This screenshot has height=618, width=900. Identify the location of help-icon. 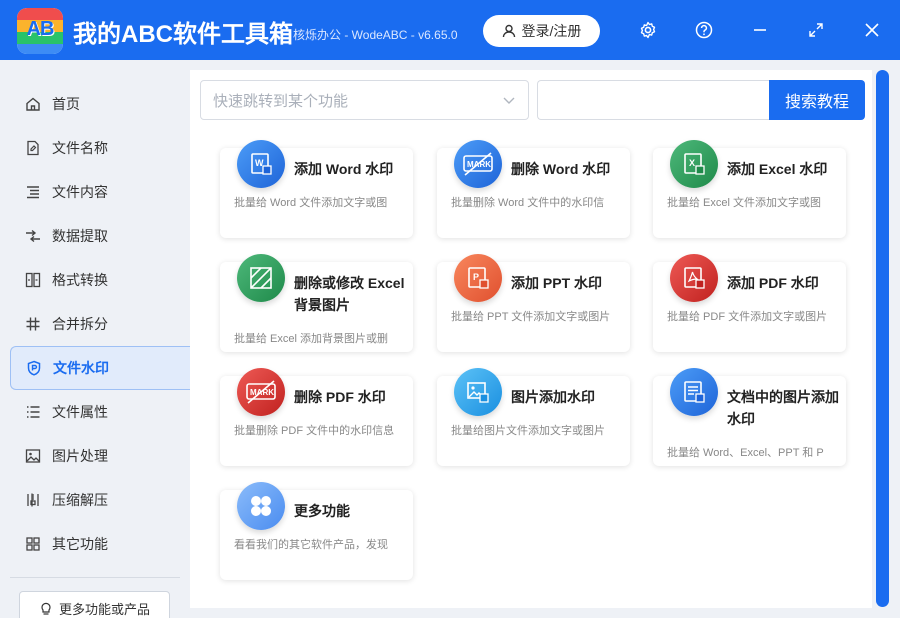
(704, 30).